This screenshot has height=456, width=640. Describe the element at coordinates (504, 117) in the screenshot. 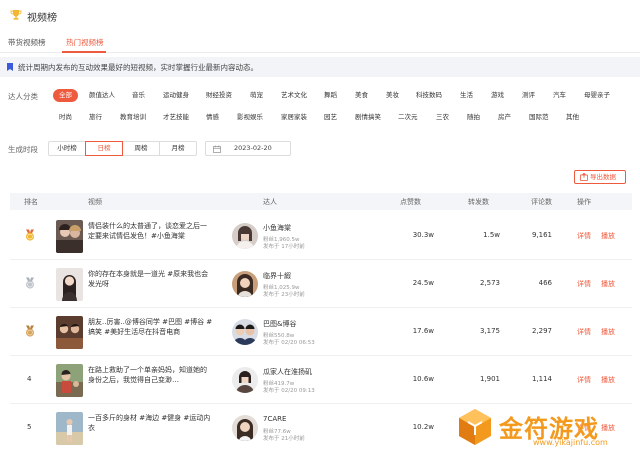

I see `category-chip: 房产` at that location.